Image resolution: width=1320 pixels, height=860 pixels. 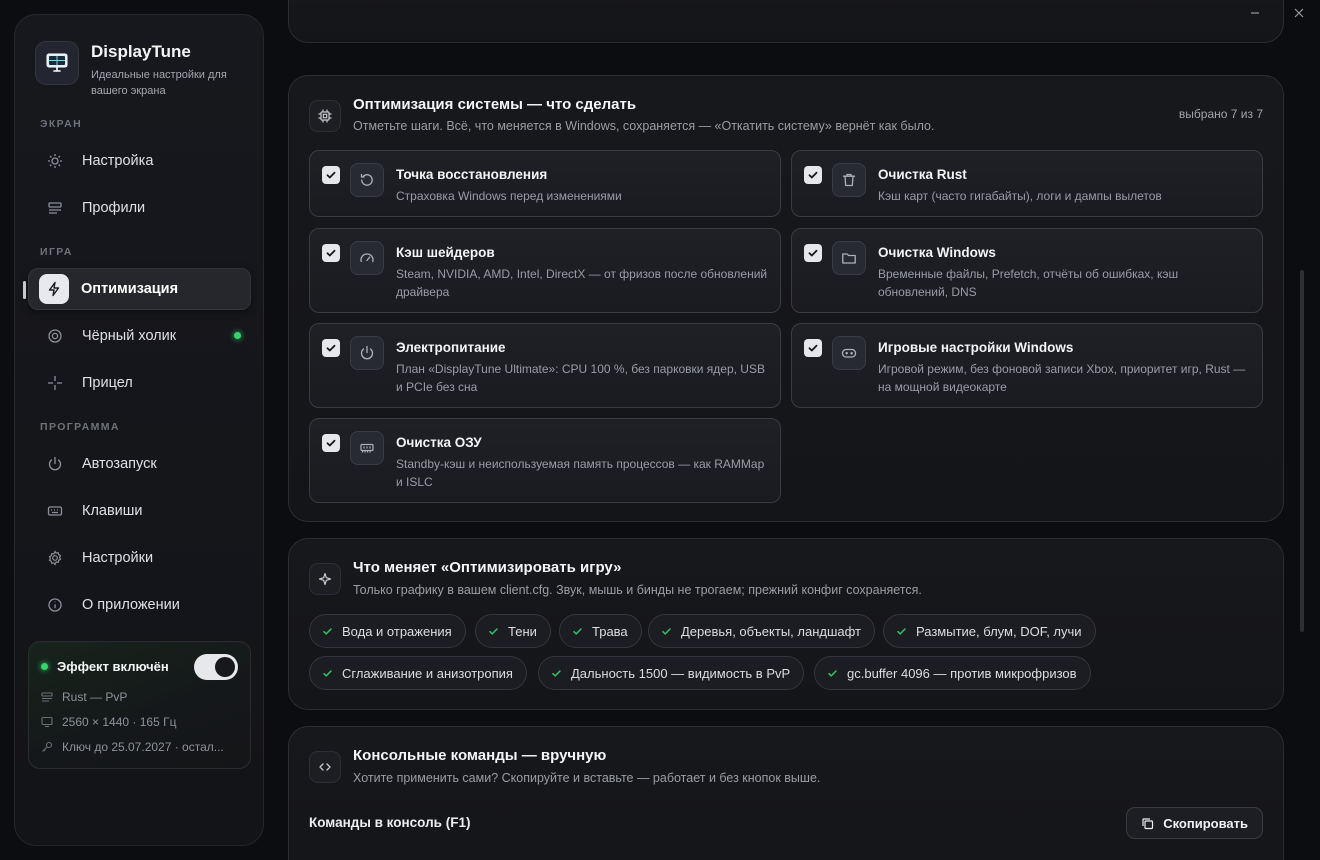 What do you see at coordinates (1220, 114) in the screenshot?
I see `selected-count: выбрано 7 из 7` at bounding box center [1220, 114].